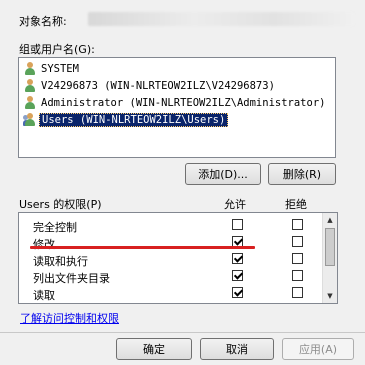  Describe the element at coordinates (318, 349) in the screenshot. I see `apply-button: 应用(A)` at that location.